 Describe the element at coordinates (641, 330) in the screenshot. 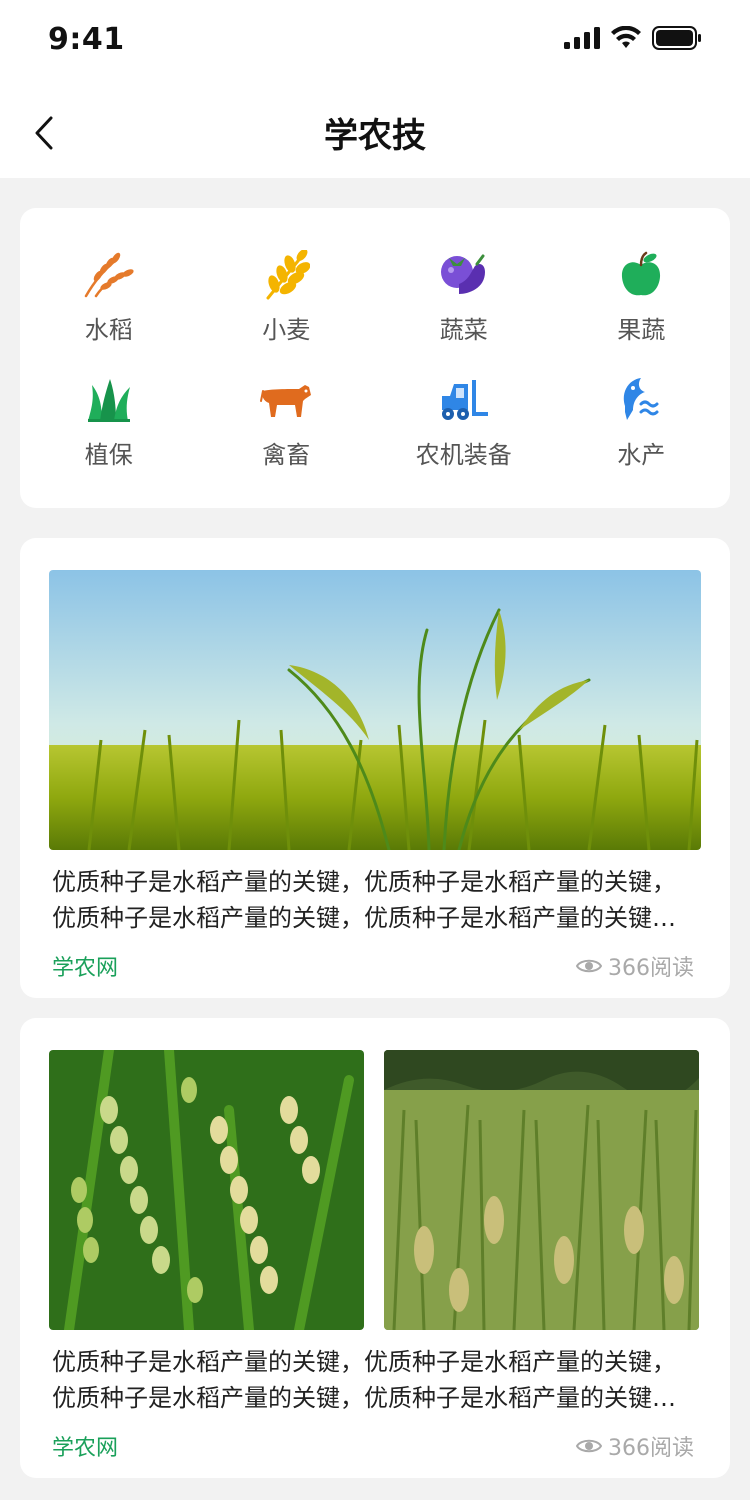

I see `category-label: 果蔬` at that location.